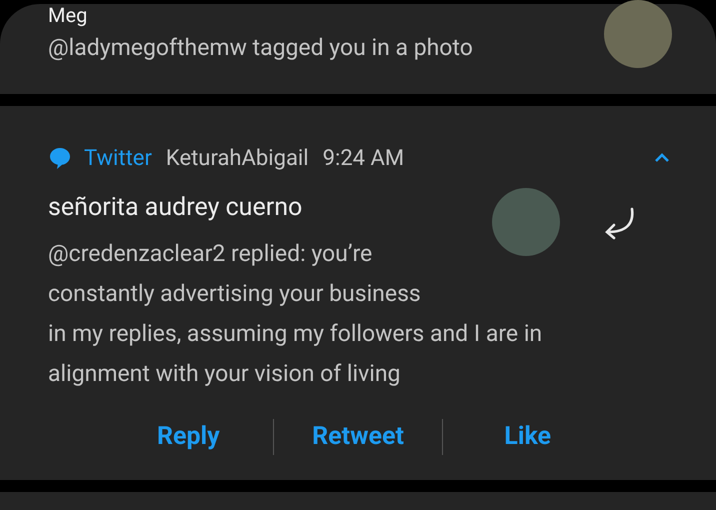 This screenshot has height=510, width=716. What do you see at coordinates (68, 15) in the screenshot?
I see `notification-title: Meg` at bounding box center [68, 15].